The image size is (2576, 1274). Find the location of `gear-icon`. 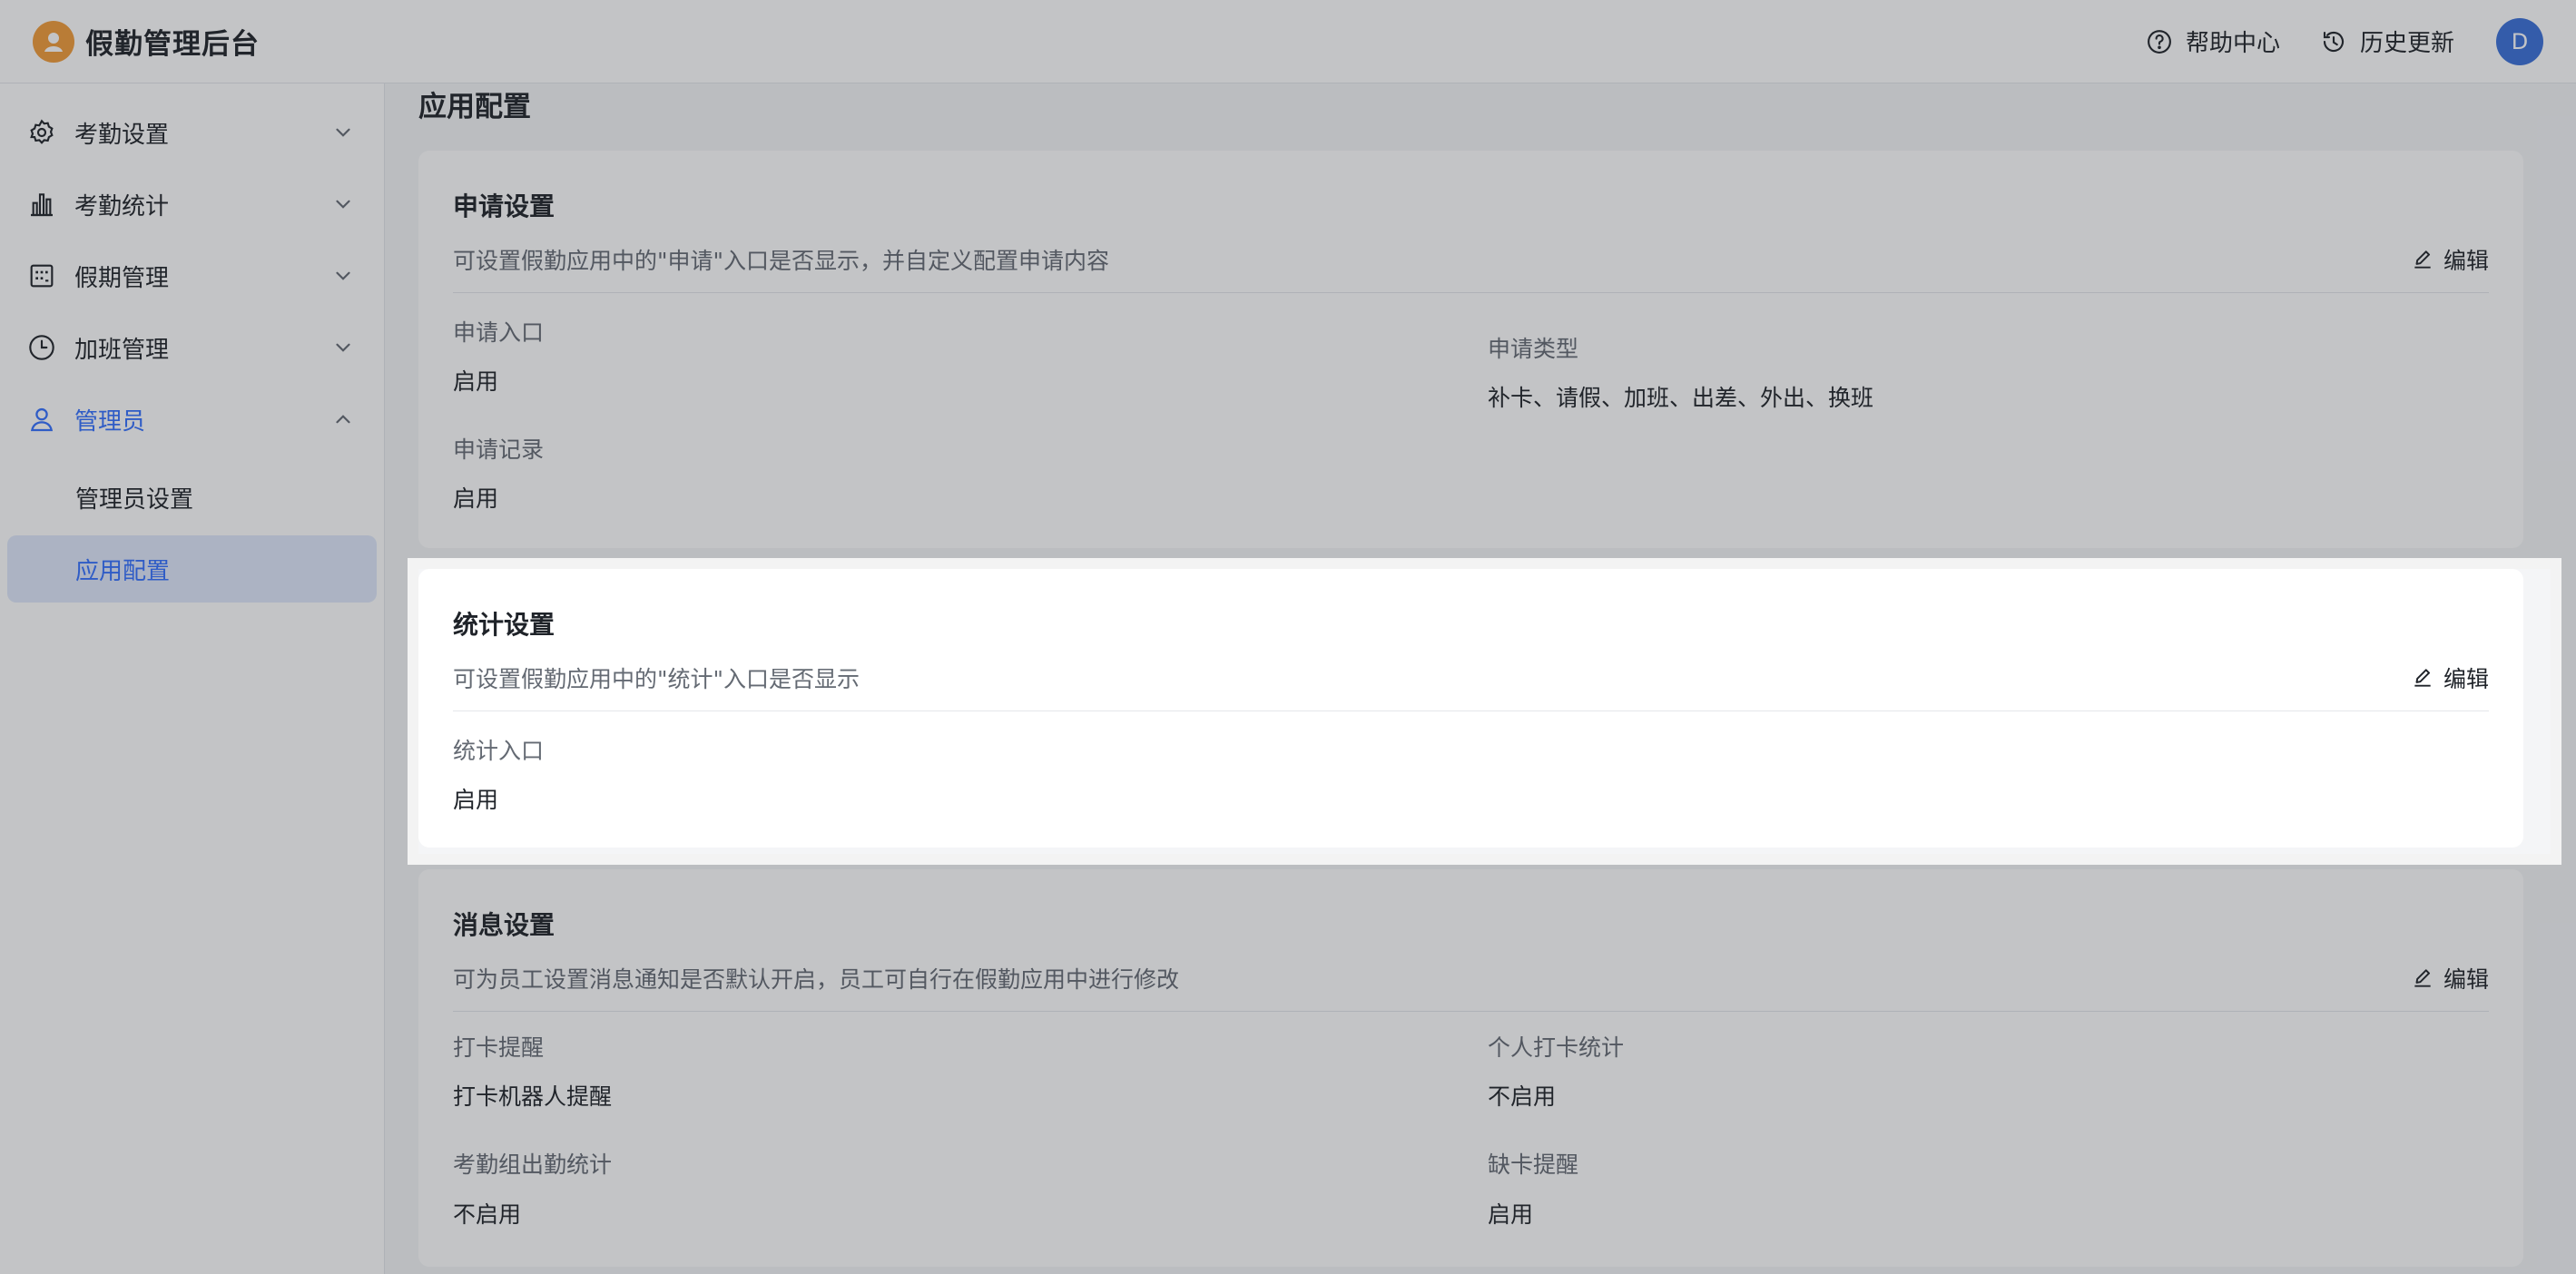

gear-icon is located at coordinates (42, 131).